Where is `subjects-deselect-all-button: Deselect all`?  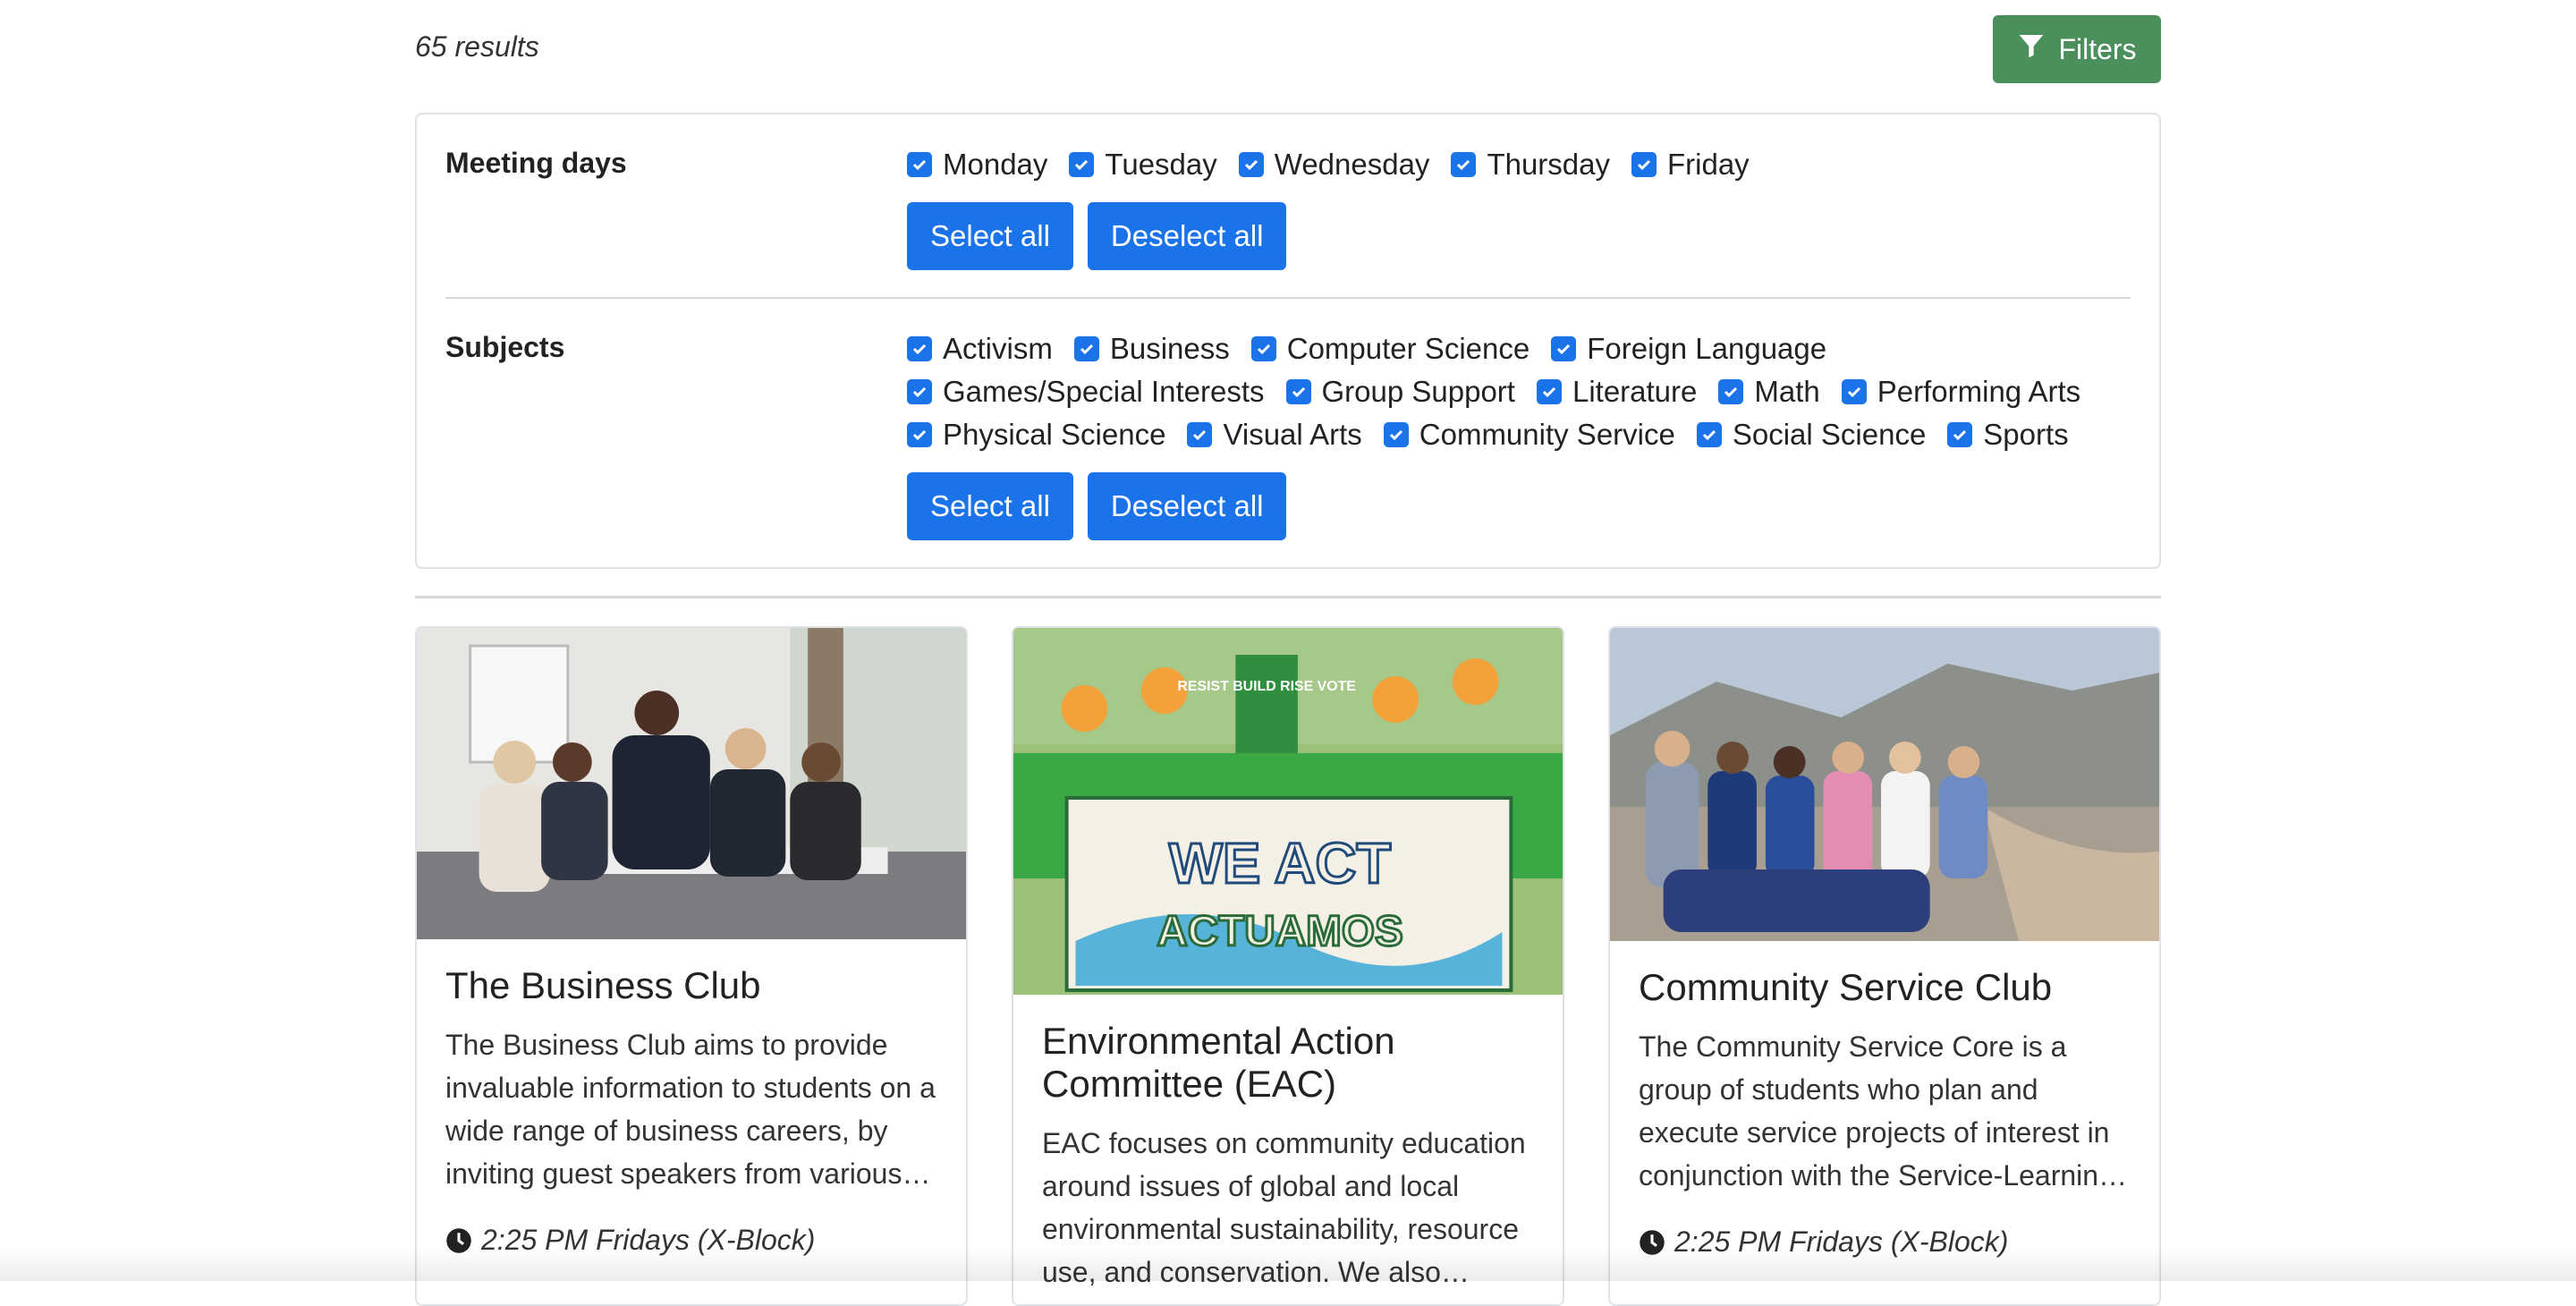 subjects-deselect-all-button: Deselect all is located at coordinates (1187, 506).